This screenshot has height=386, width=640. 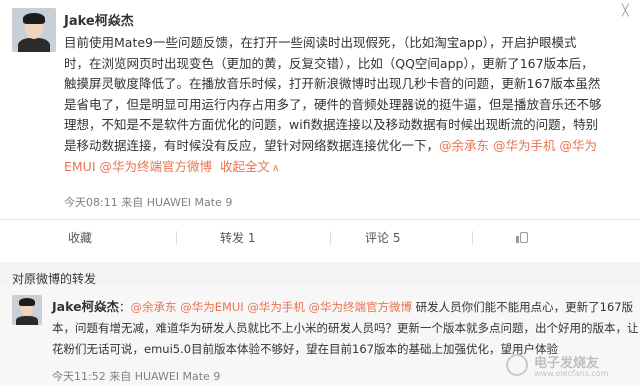 I want to click on mention-links: @余承东 @华为手机 @华为, so click(x=518, y=145).